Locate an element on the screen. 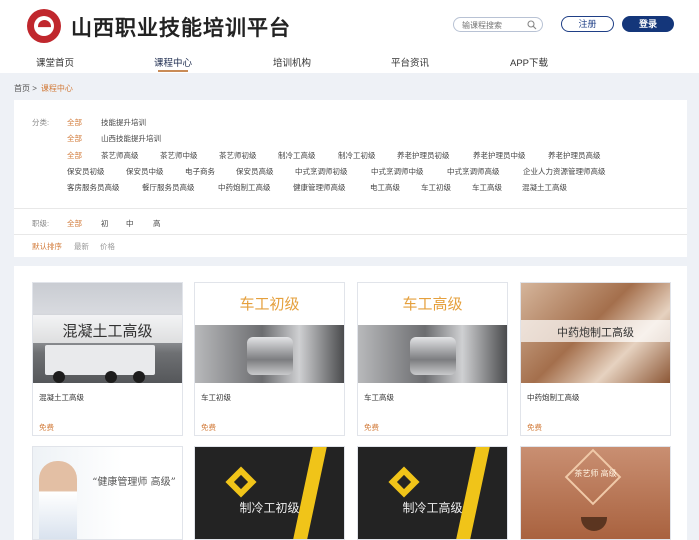  thumb-text: 茶艺师 高级 is located at coordinates (595, 473).